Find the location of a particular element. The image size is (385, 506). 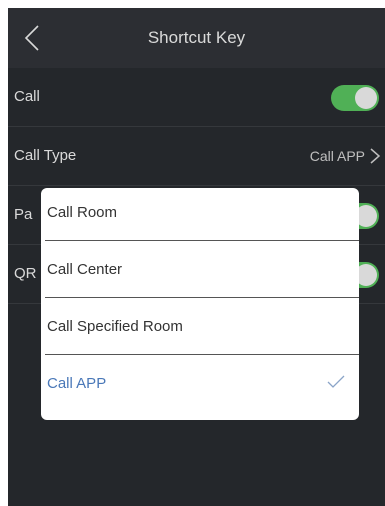

option-call-specified-room: Call Specified Room is located at coordinates (200, 330).